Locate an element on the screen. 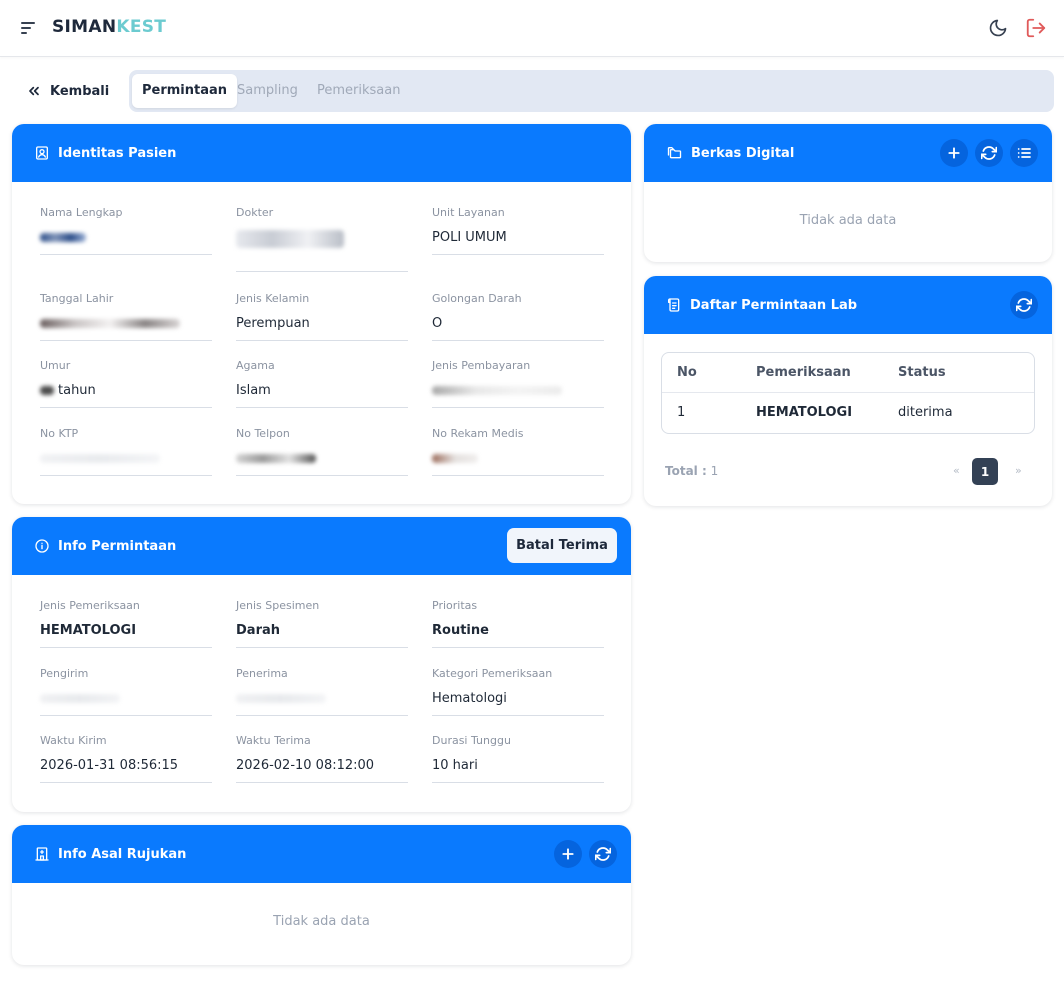 The image size is (1064, 986). lab-title: Daftar Permintaan Lab is located at coordinates (774, 305).